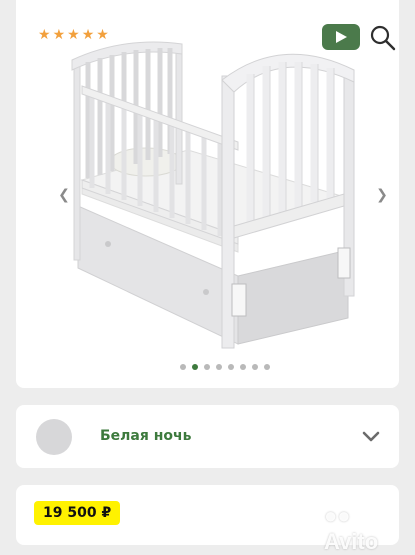 This screenshot has height=555, width=415. What do you see at coordinates (146, 436) in the screenshot?
I see `color-name: Белая ночь` at bounding box center [146, 436].